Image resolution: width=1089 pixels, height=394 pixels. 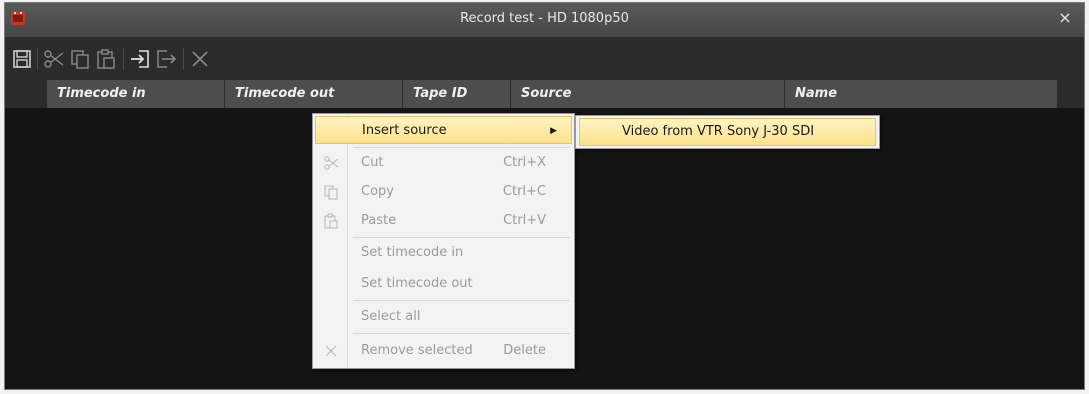 I want to click on menu-item-label: Insert source, so click(x=404, y=130).